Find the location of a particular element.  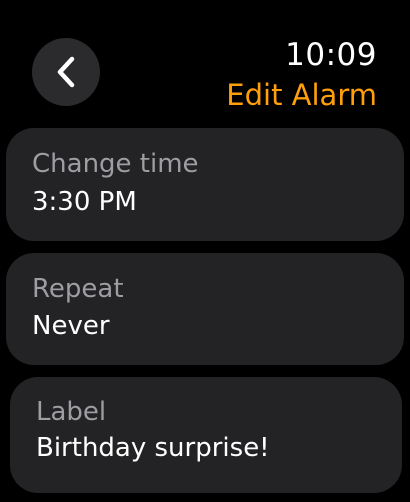

chevron-left-icon is located at coordinates (66, 72).